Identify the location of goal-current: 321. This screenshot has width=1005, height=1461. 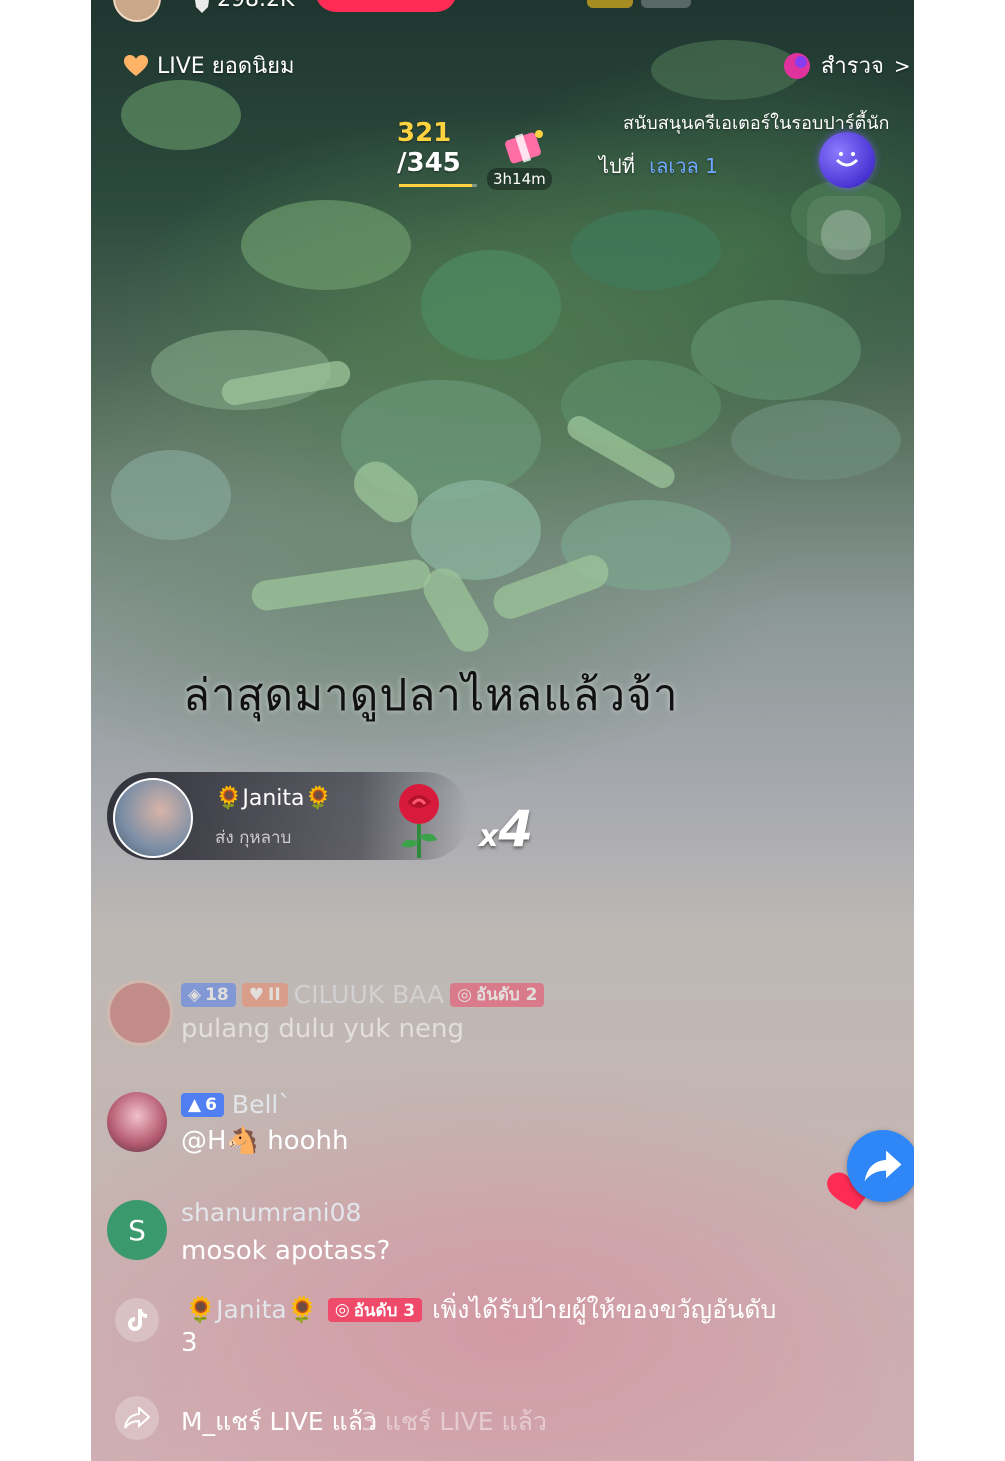
(424, 133).